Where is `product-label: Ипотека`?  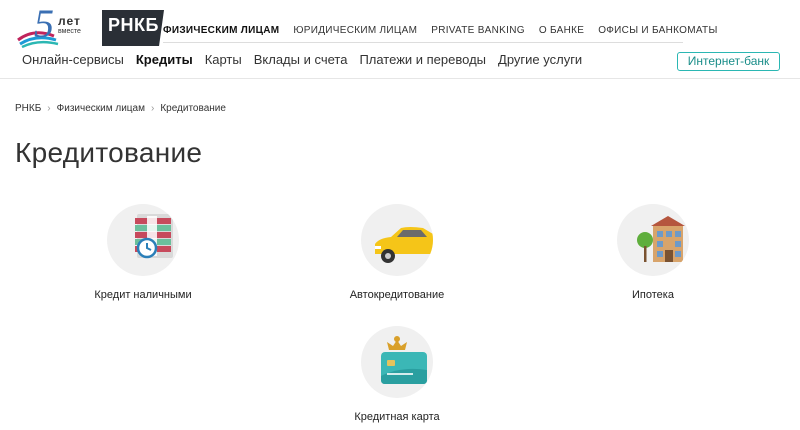 product-label: Ипотека is located at coordinates (653, 295).